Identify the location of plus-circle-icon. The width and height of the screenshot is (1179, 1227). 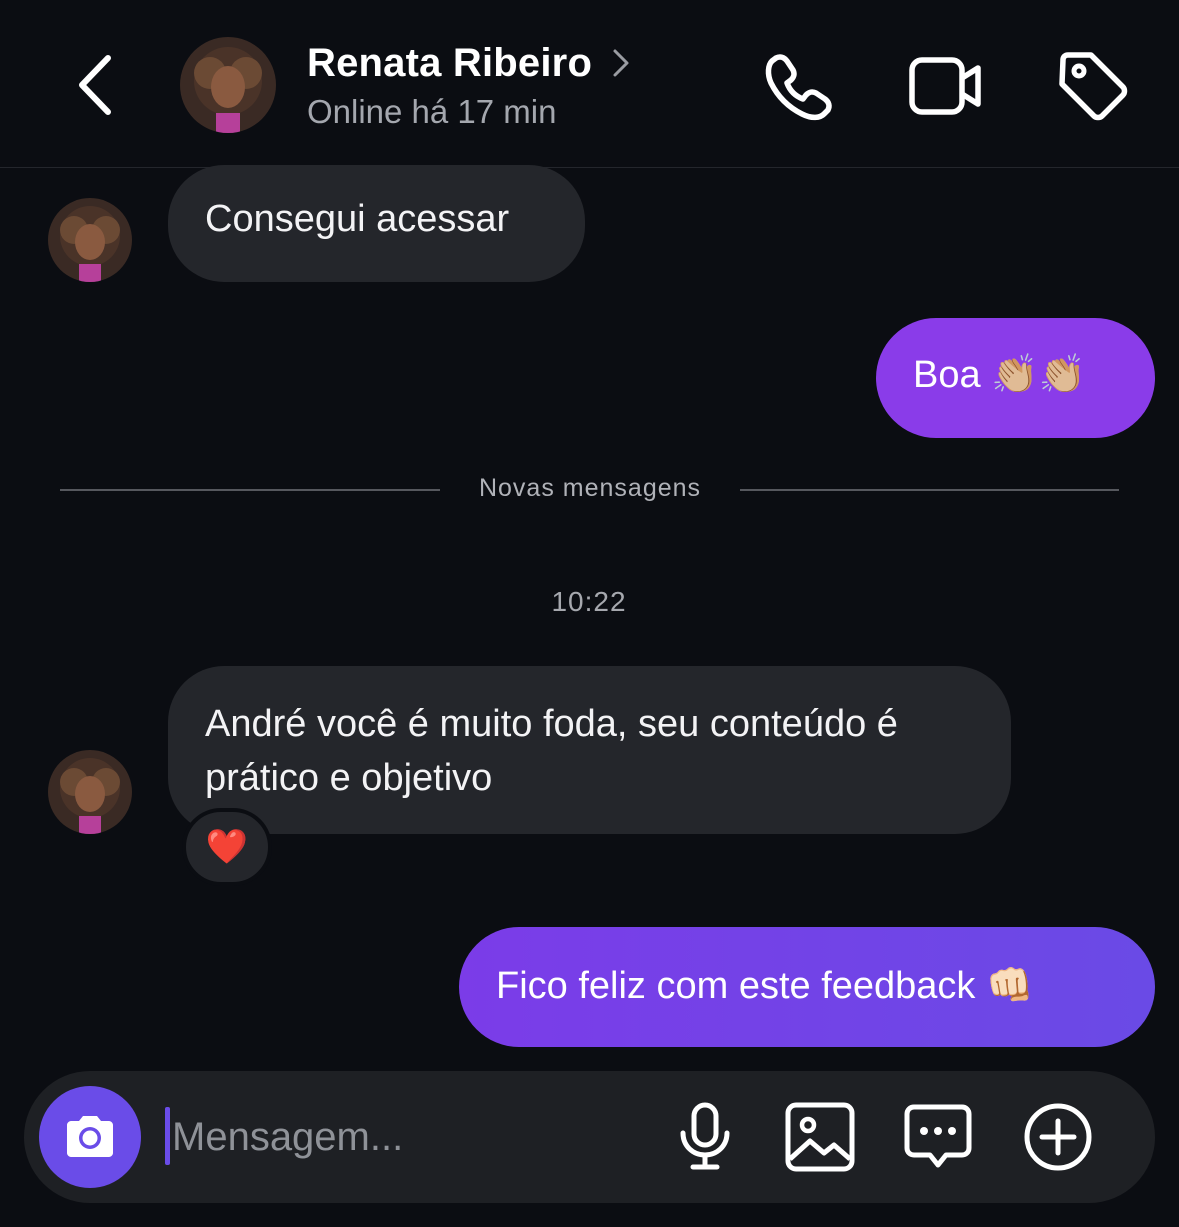
(1058, 1137).